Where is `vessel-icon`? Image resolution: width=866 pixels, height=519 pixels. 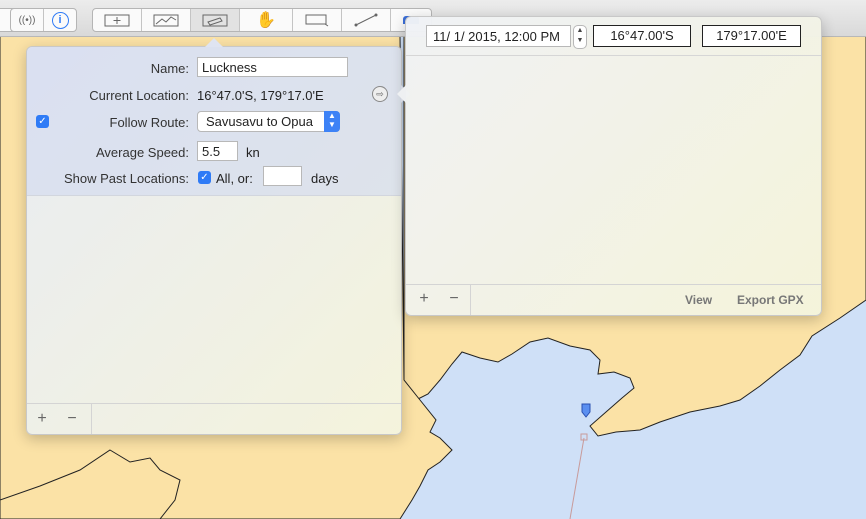
vessel-icon is located at coordinates (215, 20).